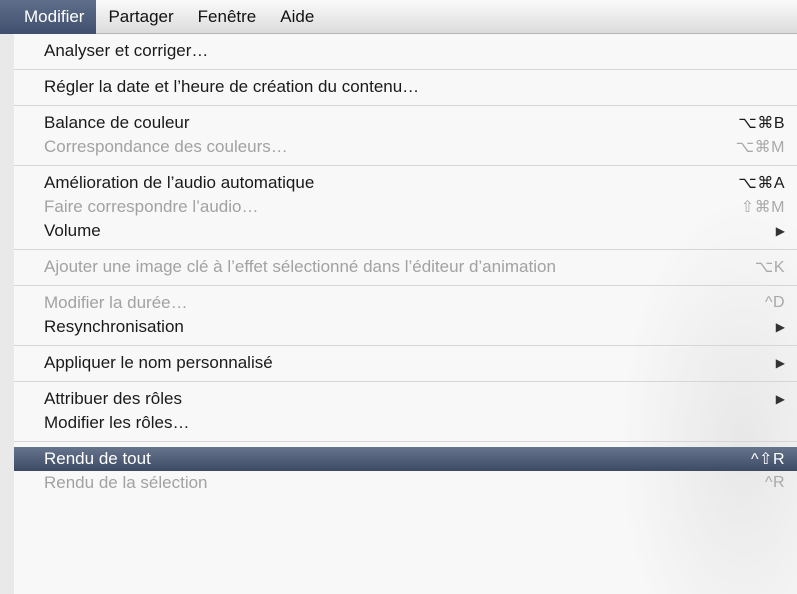 The width and height of the screenshot is (797, 594). Describe the element at coordinates (97, 458) in the screenshot. I see `menu-item-label: Rendu de tout` at that location.